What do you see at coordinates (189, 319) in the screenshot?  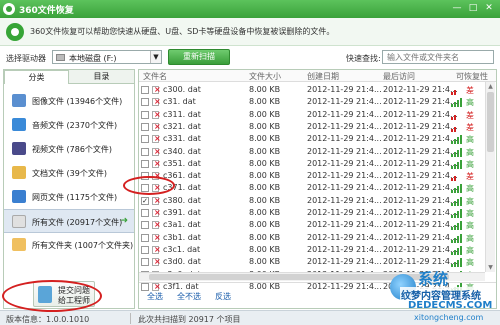 I see `scan-count: 此次共扫描到 20917 个项目` at bounding box center [189, 319].